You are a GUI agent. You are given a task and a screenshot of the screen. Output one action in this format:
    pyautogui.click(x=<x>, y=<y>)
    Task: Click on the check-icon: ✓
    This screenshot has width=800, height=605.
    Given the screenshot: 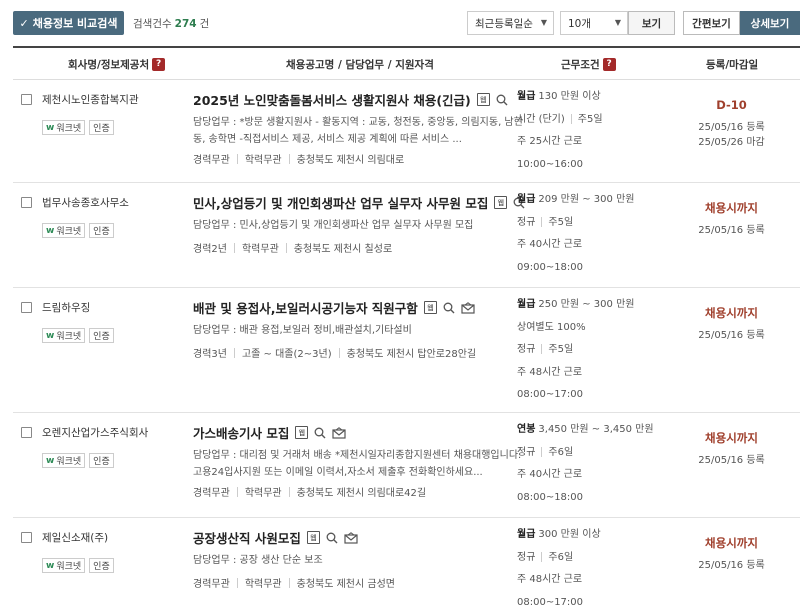 What is the action you would take?
    pyautogui.click(x=24, y=23)
    